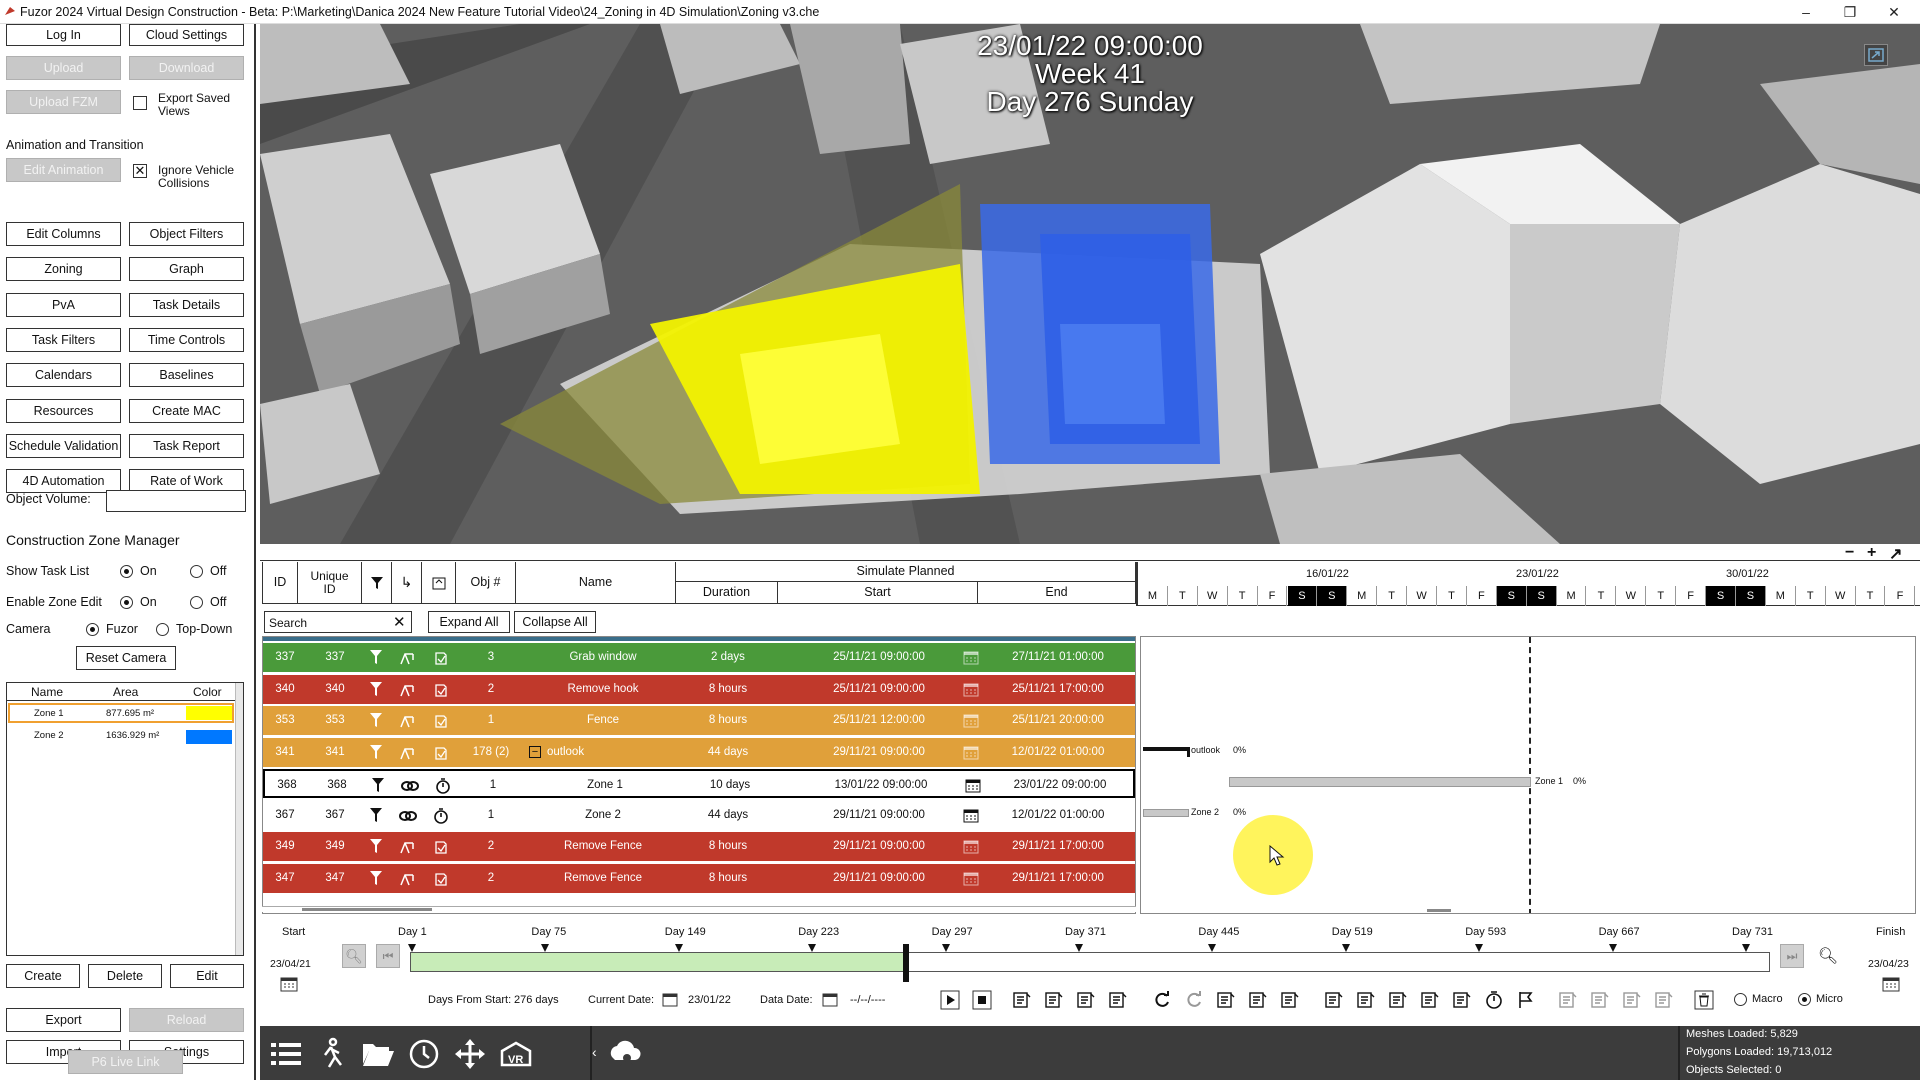 The width and height of the screenshot is (1920, 1080). Describe the element at coordinates (338, 622) in the screenshot. I see `schedule-search-input: Search ✕` at that location.